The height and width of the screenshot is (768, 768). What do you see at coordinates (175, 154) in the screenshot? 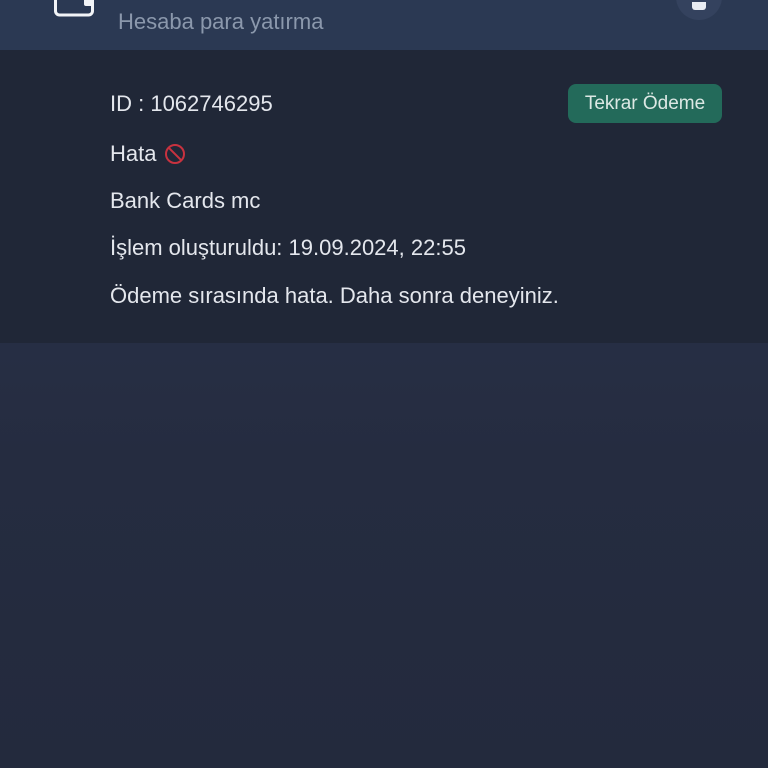
I see `prohibited-icon` at bounding box center [175, 154].